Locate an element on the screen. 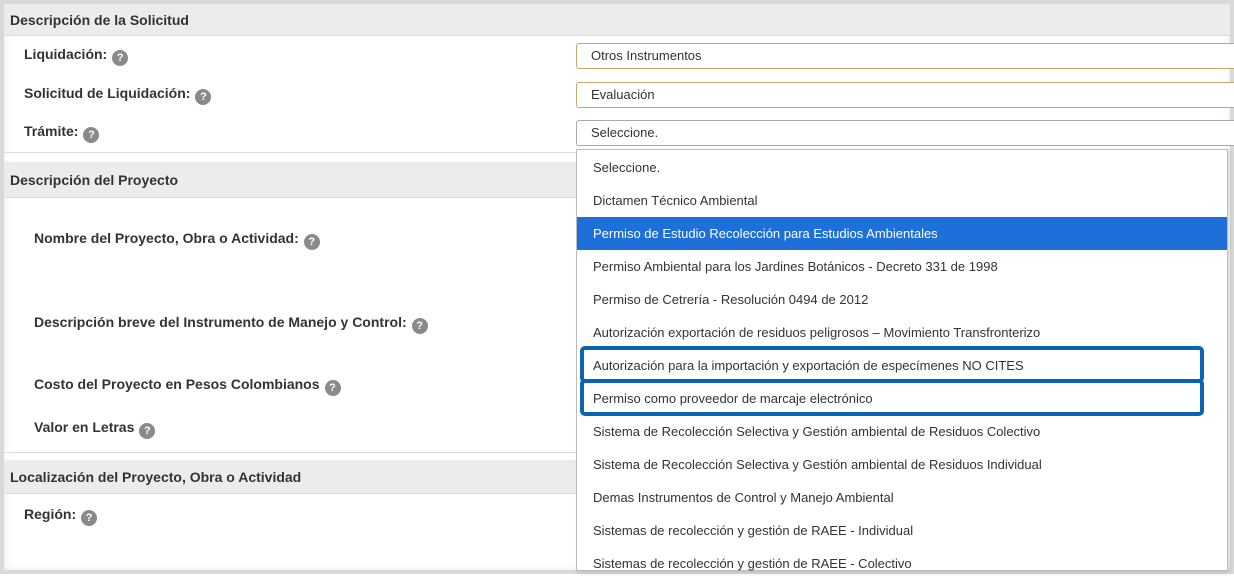 The height and width of the screenshot is (580, 1234). label-region: Región:? is located at coordinates (61, 516).